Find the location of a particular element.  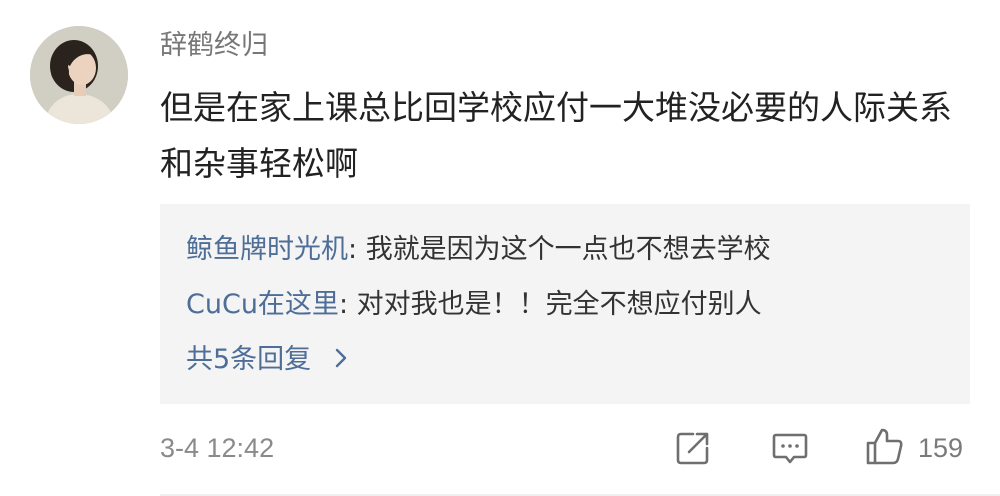

view-all-replies-link: 共5条回复 is located at coordinates (267, 360).